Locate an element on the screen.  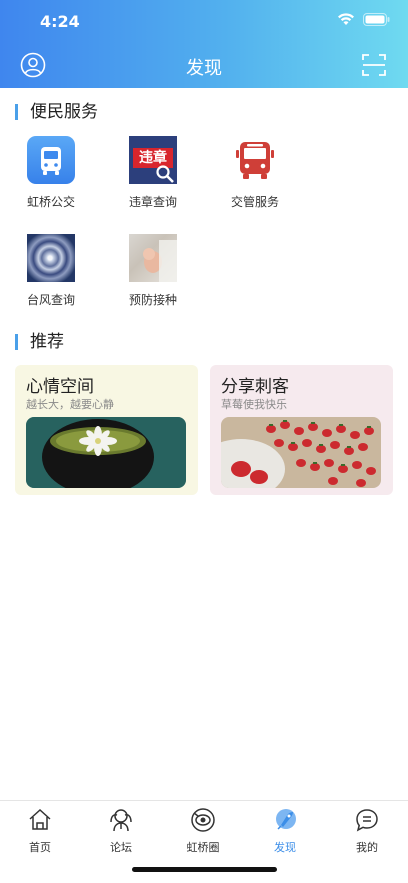
violation-query-icon: 违章 is located at coordinates (153, 160).